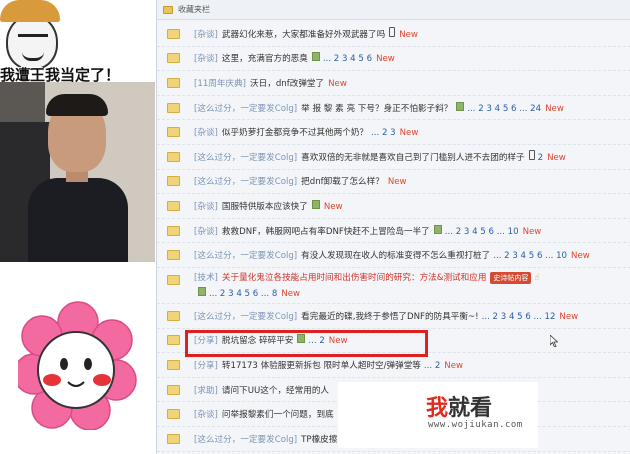 The height and width of the screenshot is (454, 630). I want to click on thread-page-links: ... 2 3 4 5 6, so click(347, 59).